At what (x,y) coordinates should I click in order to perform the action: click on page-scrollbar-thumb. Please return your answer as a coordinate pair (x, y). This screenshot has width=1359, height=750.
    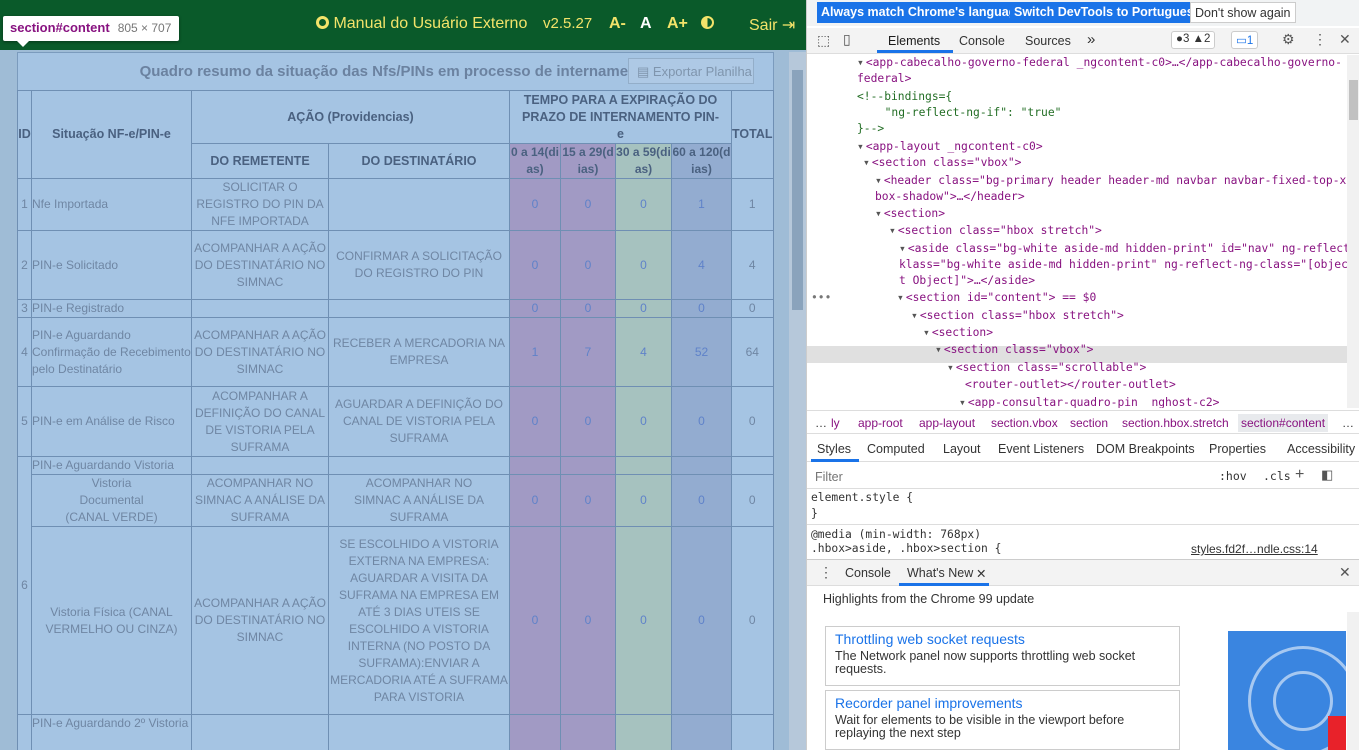
    Looking at the image, I should click on (797, 190).